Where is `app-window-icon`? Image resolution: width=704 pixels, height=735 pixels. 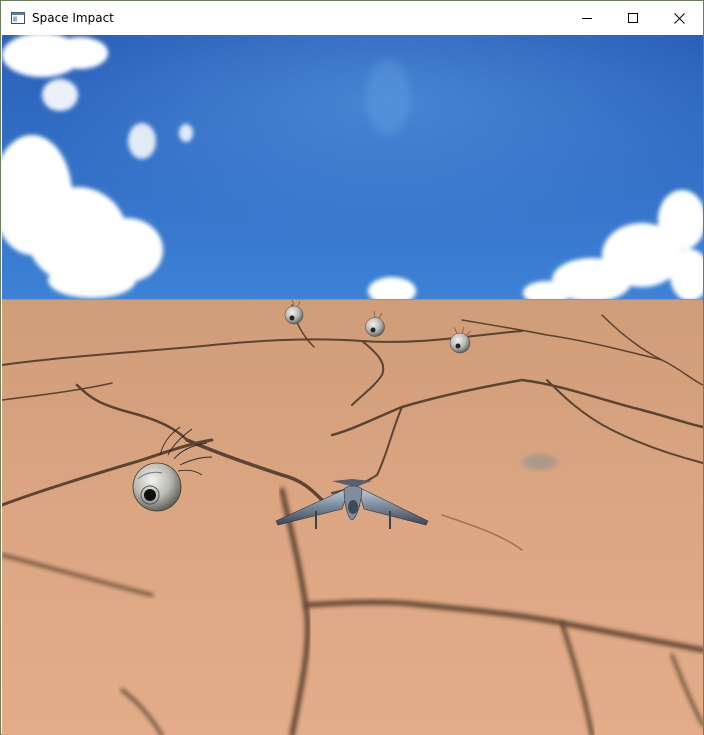 app-window-icon is located at coordinates (18, 18).